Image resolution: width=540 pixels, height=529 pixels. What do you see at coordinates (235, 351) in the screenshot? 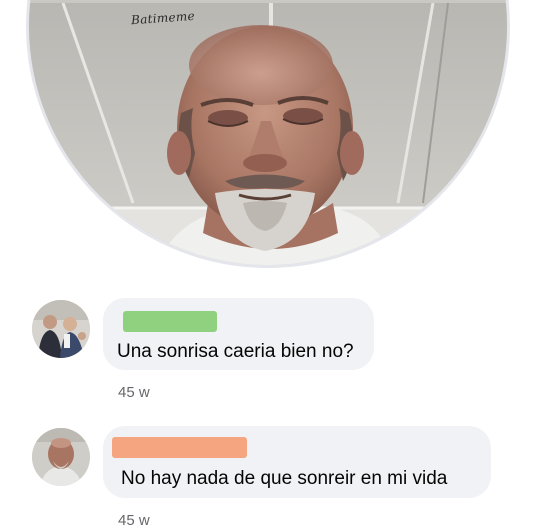
I see `comment-text: Una sonrisa caeria bien no?` at bounding box center [235, 351].